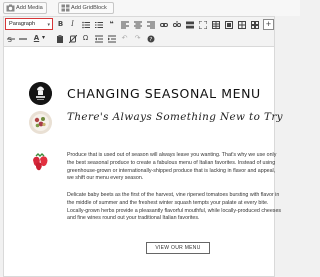  Describe the element at coordinates (72, 24) in the screenshot. I see `italic-icon: I` at that location.